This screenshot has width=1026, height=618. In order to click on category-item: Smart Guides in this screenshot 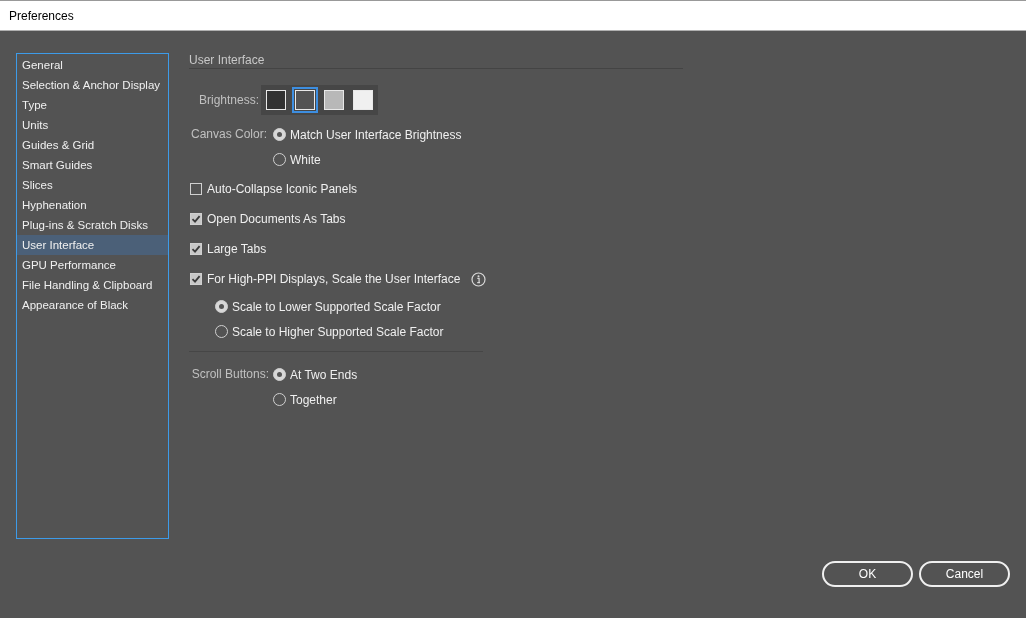, I will do `click(92, 165)`.